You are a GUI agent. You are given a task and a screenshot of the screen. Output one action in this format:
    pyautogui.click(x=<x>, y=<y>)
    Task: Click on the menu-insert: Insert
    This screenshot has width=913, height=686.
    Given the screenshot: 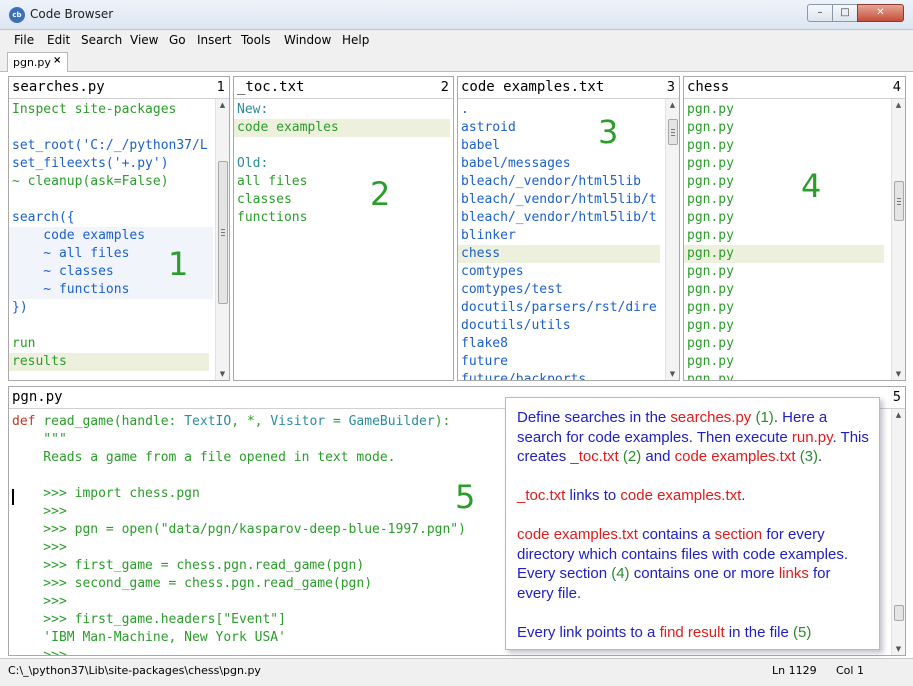 What is the action you would take?
    pyautogui.click(x=214, y=40)
    